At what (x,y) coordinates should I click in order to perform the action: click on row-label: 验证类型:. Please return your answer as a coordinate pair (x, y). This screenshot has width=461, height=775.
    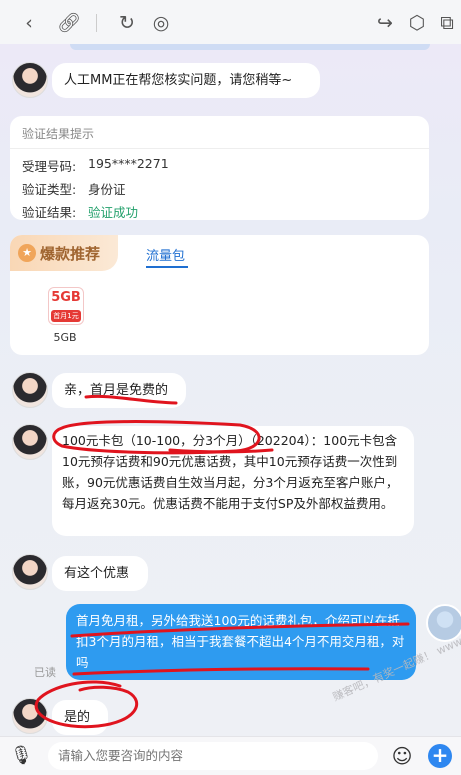
    Looking at the image, I should click on (49, 189).